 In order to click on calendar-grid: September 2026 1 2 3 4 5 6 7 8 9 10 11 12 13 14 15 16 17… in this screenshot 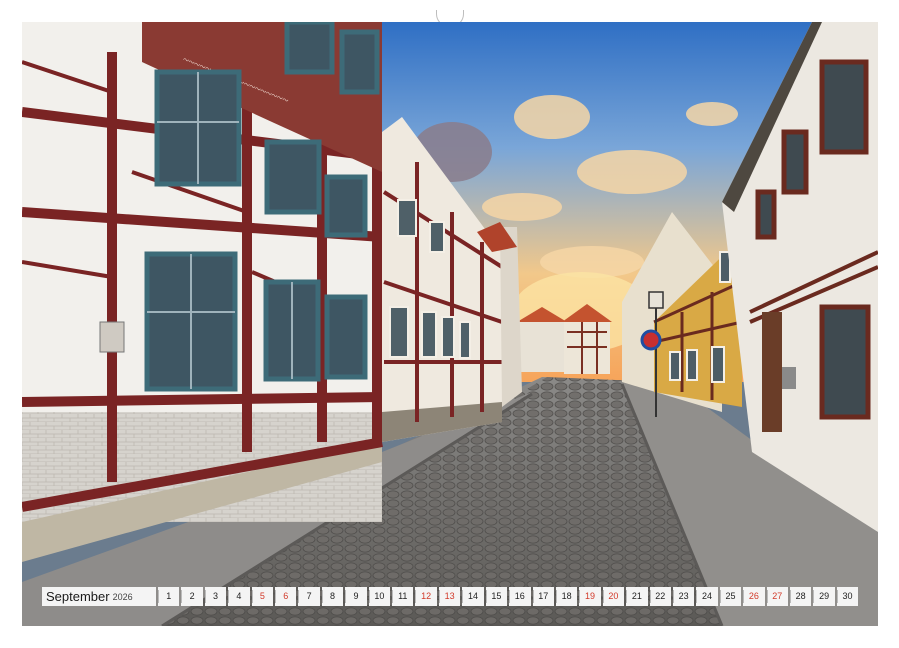, I will do `click(450, 596)`.